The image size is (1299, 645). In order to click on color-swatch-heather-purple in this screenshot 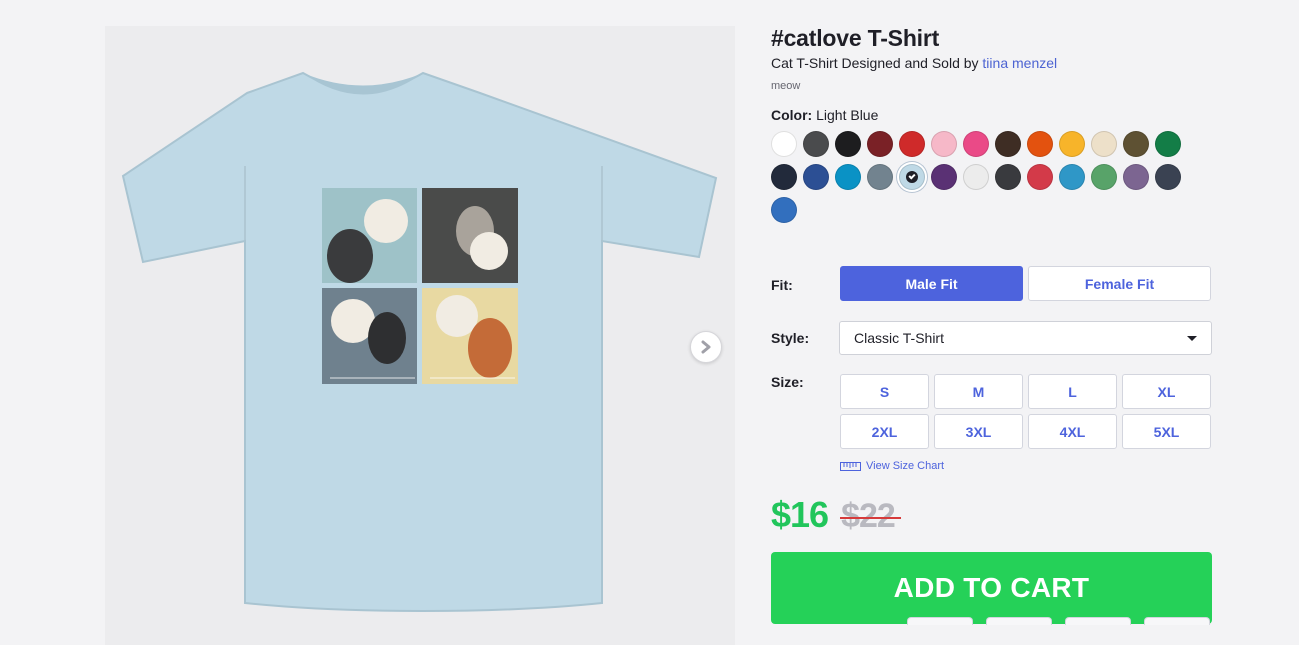, I will do `click(1136, 177)`.